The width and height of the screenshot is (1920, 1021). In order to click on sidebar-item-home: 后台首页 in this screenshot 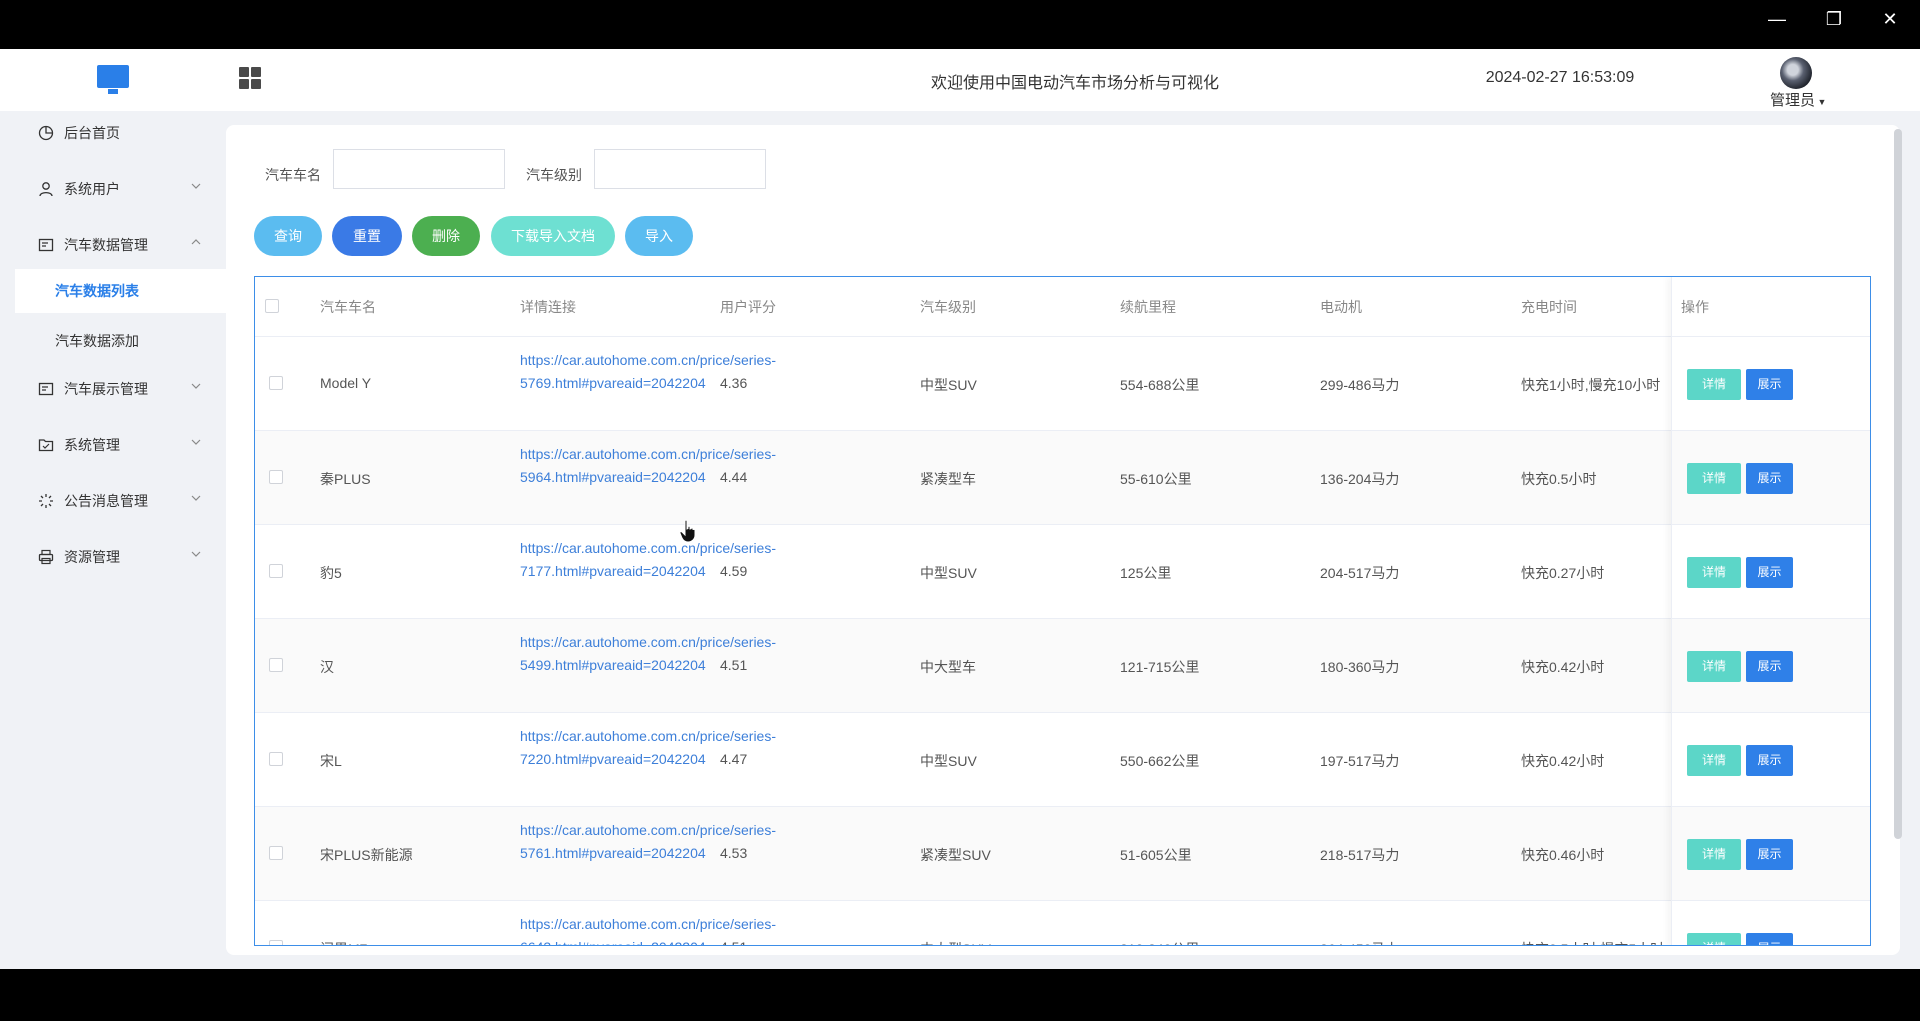, I will do `click(120, 133)`.